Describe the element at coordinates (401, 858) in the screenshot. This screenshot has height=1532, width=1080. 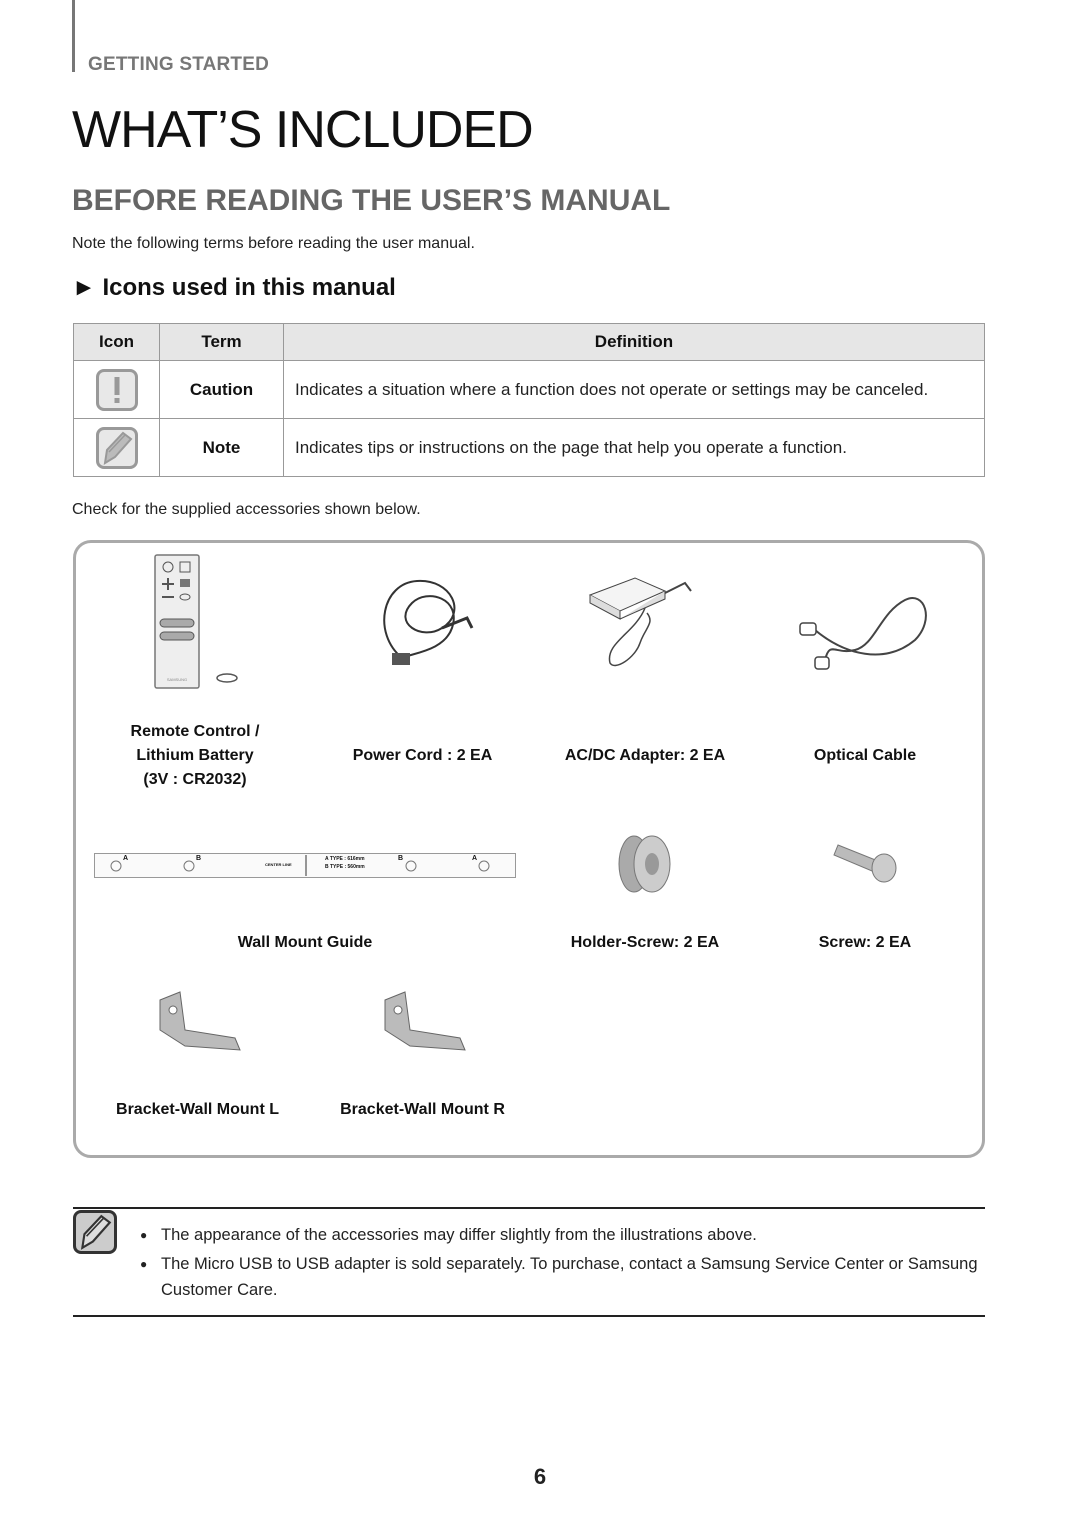
I see `guide-label-b-right: B` at that location.